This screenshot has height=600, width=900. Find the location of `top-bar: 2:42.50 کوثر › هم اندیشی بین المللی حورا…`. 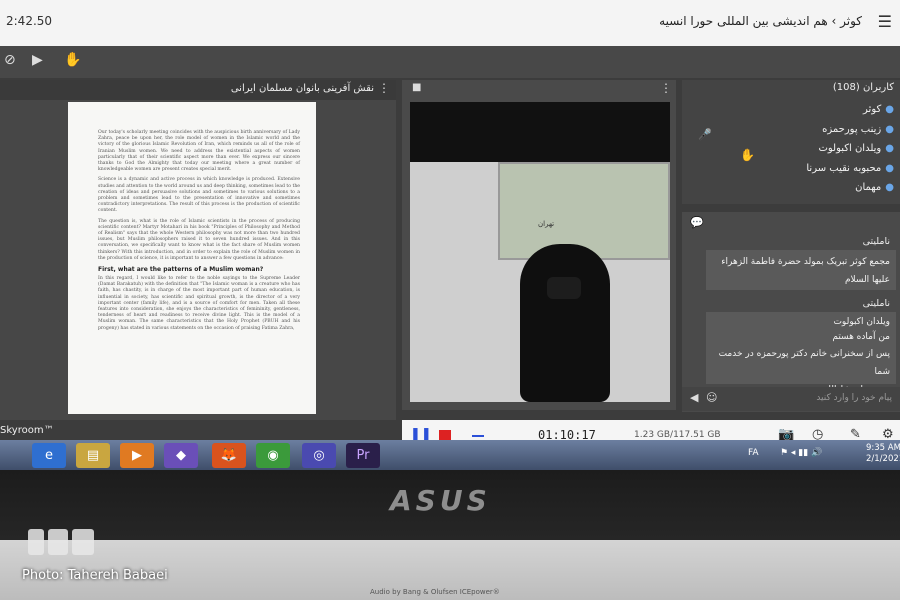

top-bar: 2:42.50 کوثر › هم اندیشی بین المللی حورا… is located at coordinates (450, 23).